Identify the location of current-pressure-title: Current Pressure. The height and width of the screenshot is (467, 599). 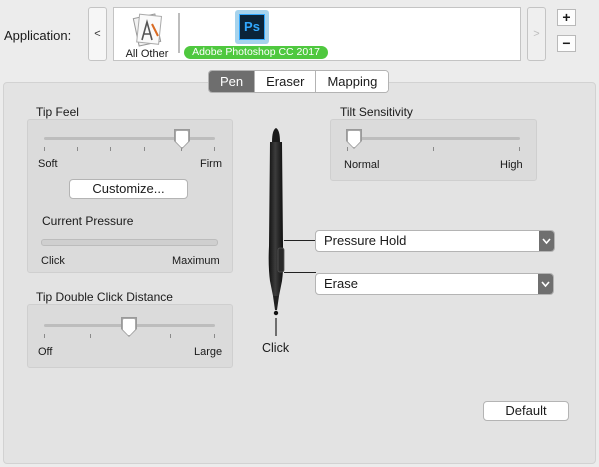
(88, 221).